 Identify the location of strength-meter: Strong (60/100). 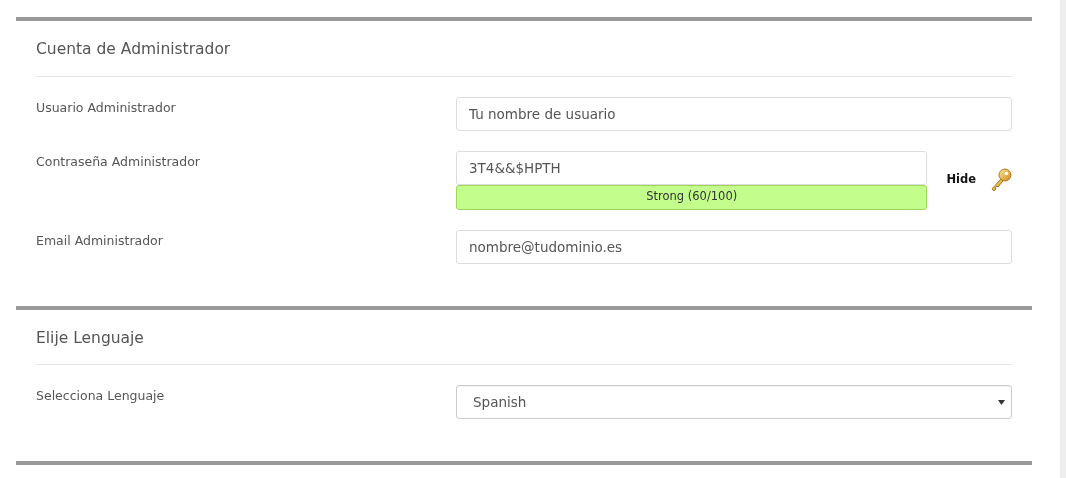
(692, 197).